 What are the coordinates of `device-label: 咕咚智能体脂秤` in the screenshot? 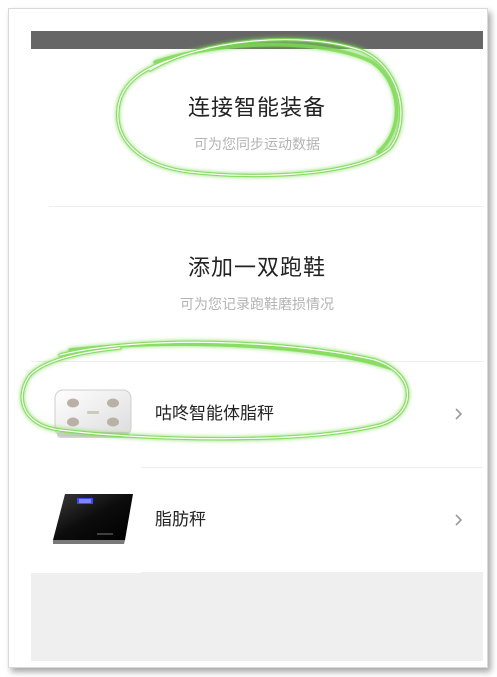 It's located at (214, 414).